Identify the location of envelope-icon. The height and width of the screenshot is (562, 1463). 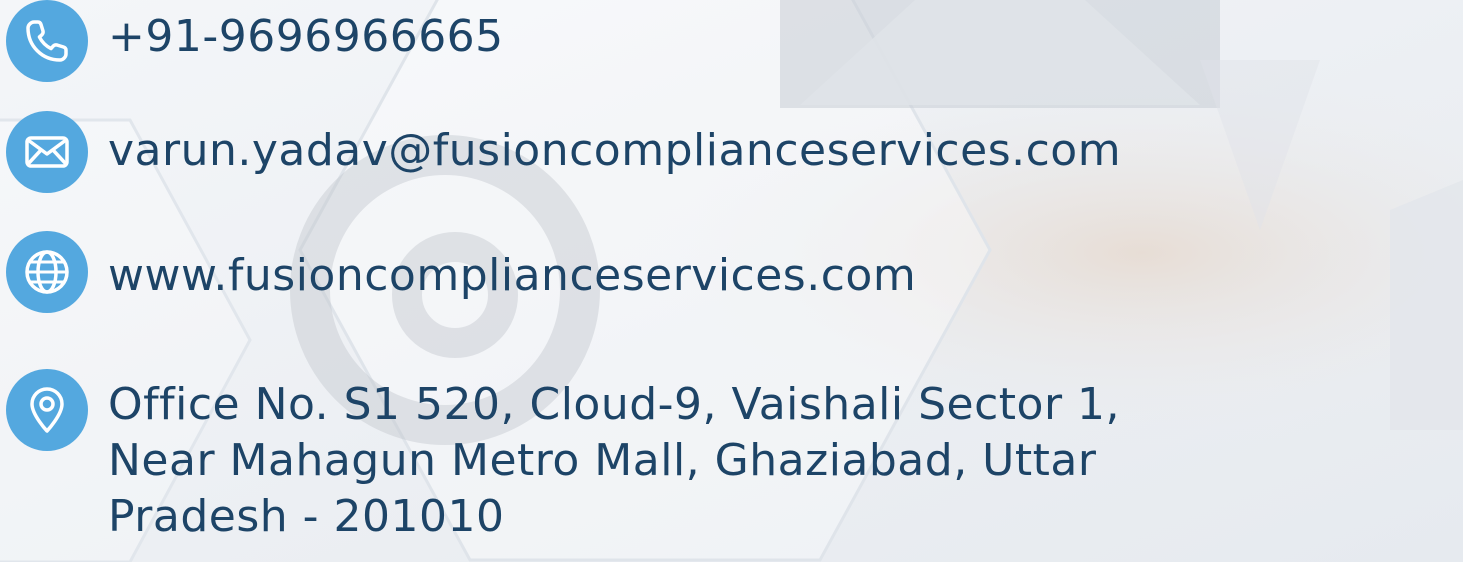
(47, 152).